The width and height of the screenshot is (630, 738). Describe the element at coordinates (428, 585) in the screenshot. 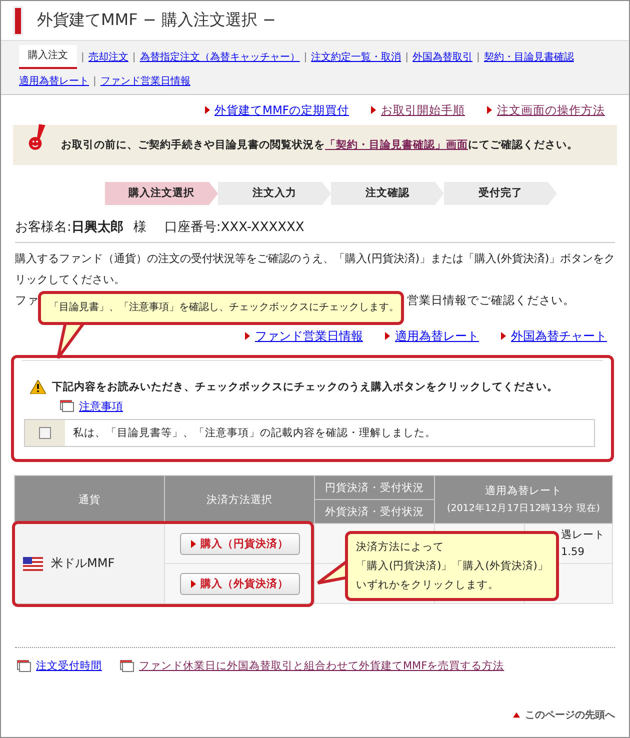

I see `callout-text: いずれかをクリックします。` at that location.